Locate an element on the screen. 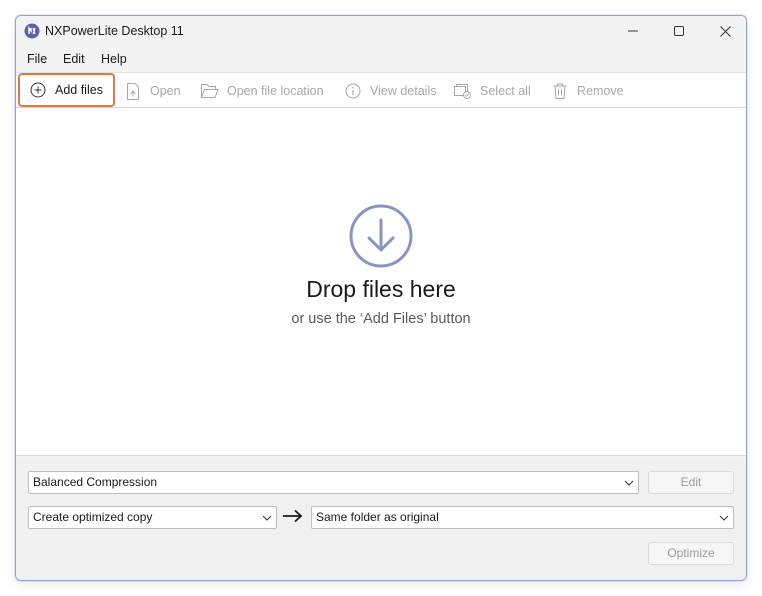 This screenshot has height=596, width=762. open-file-location-label: Open file location is located at coordinates (275, 91).